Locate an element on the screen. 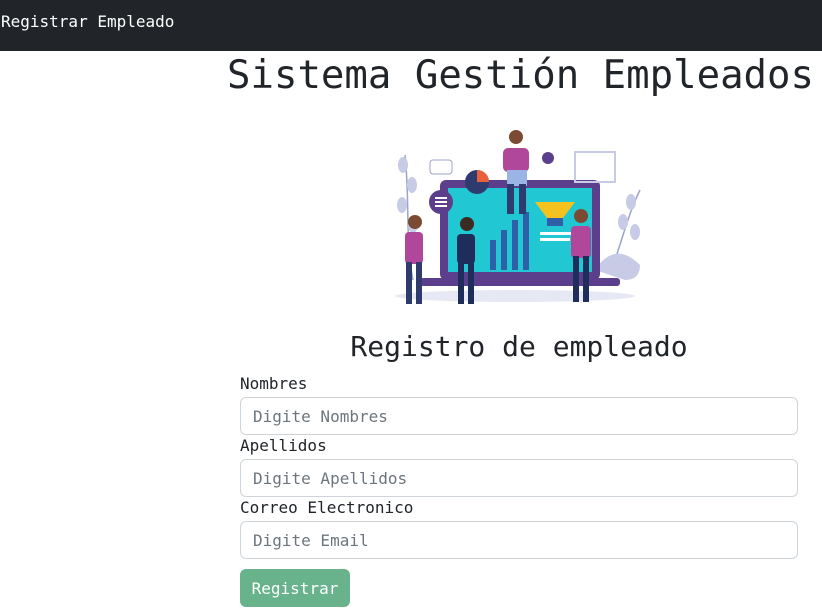 The image size is (822, 610). window-panel-graphic is located at coordinates (595, 167).